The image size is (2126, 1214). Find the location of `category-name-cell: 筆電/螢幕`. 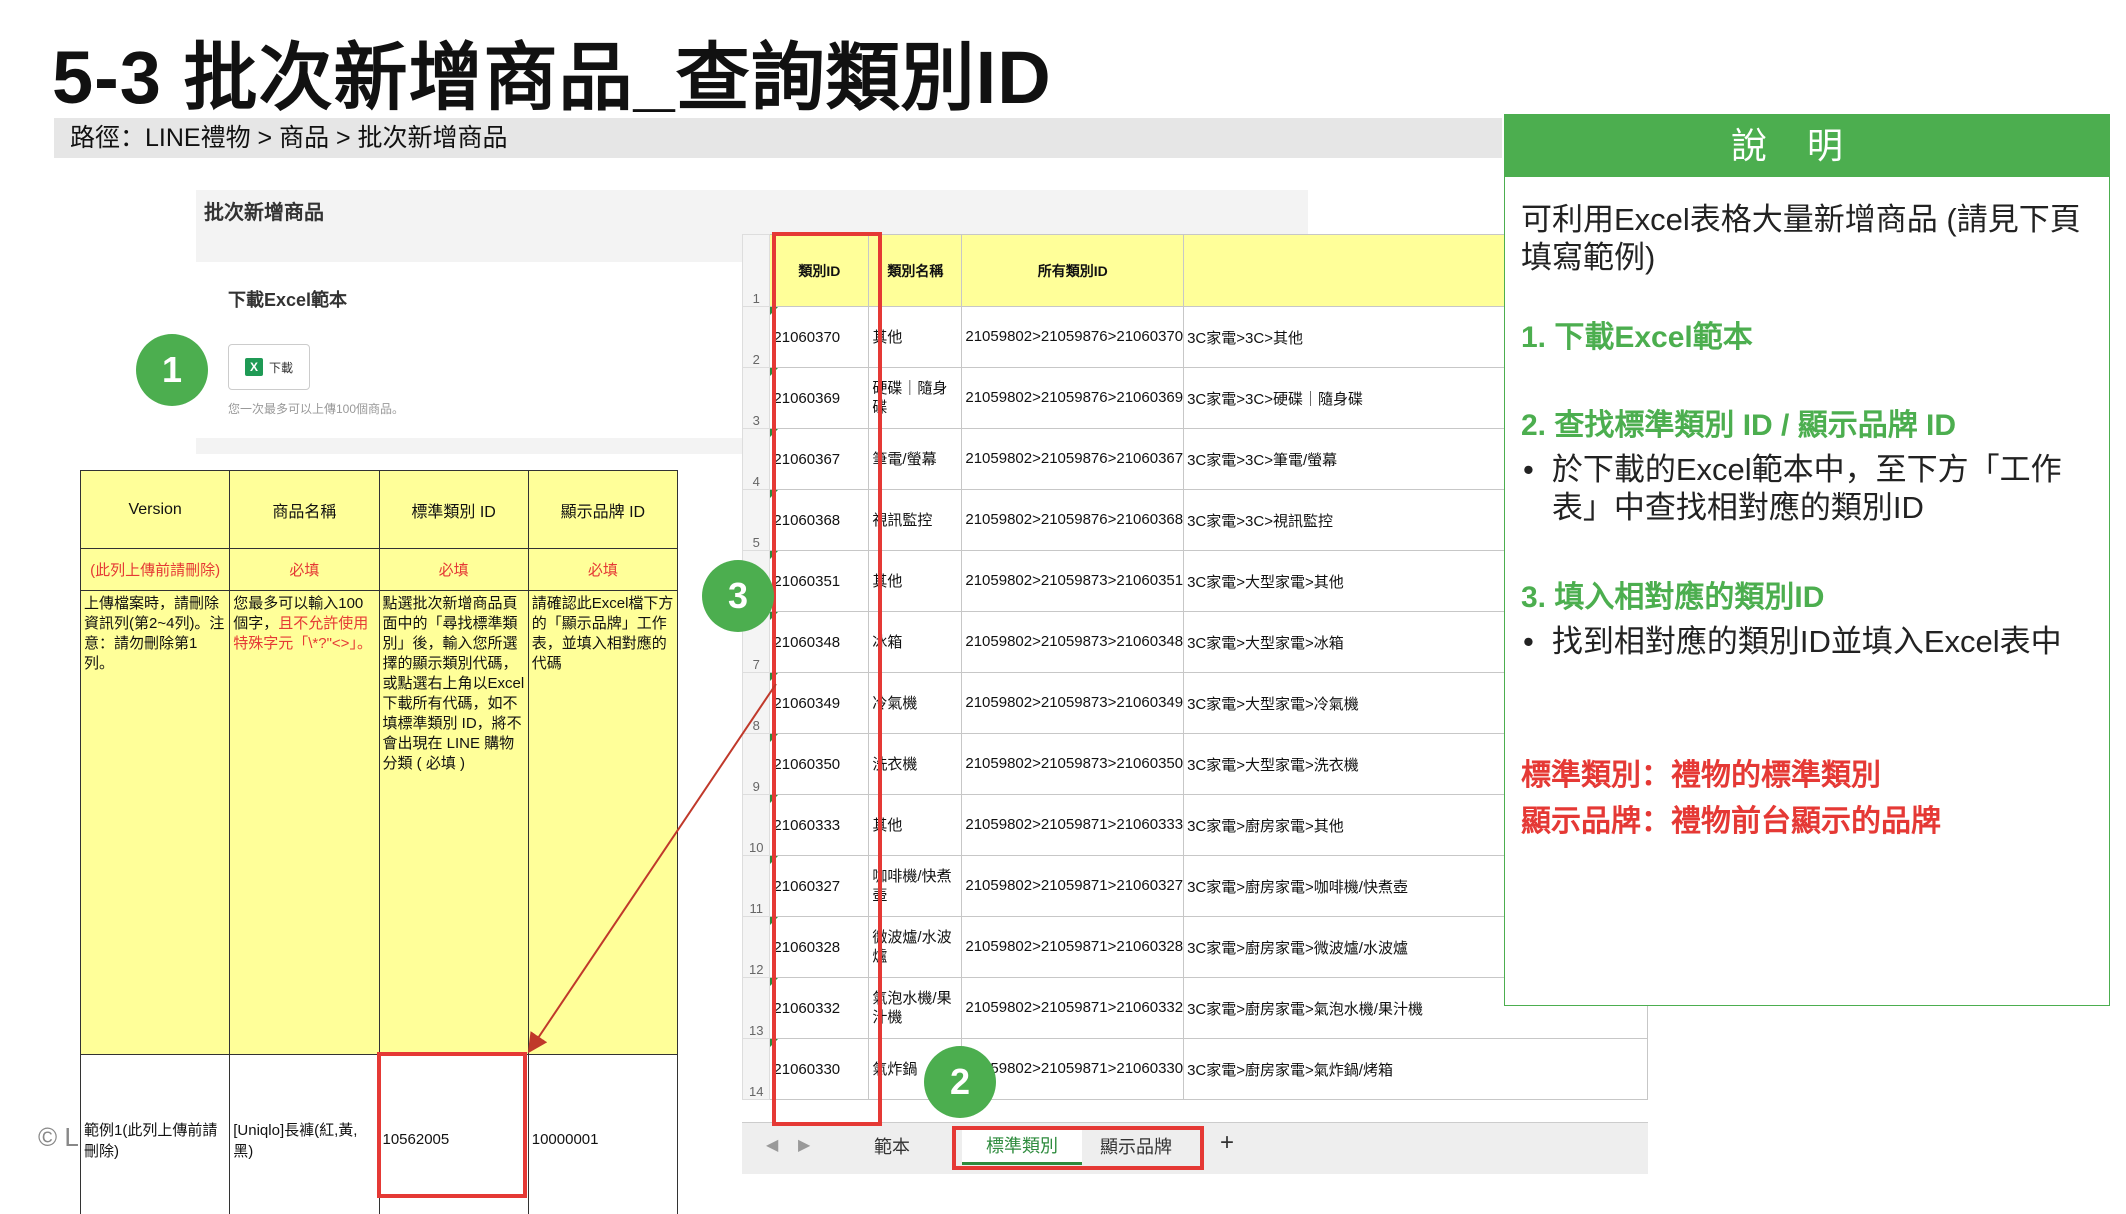

category-name-cell: 筆電/螢幕 is located at coordinates (915, 459).